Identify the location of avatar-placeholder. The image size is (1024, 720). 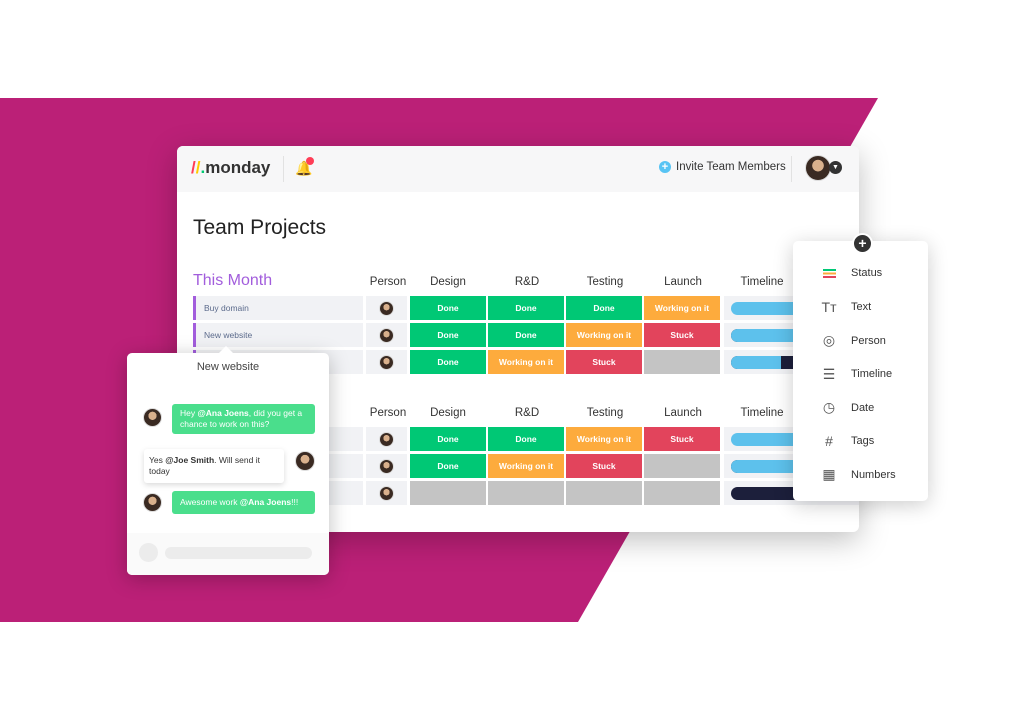
(148, 552).